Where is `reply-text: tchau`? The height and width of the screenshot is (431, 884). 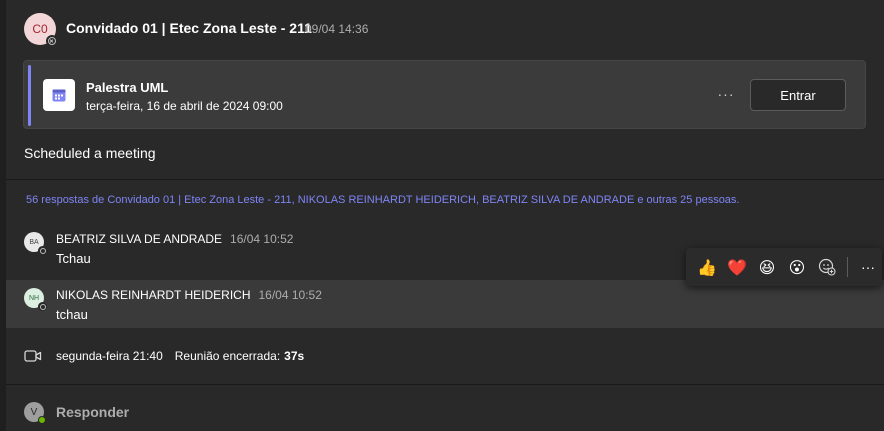
reply-text: tchau is located at coordinates (72, 314).